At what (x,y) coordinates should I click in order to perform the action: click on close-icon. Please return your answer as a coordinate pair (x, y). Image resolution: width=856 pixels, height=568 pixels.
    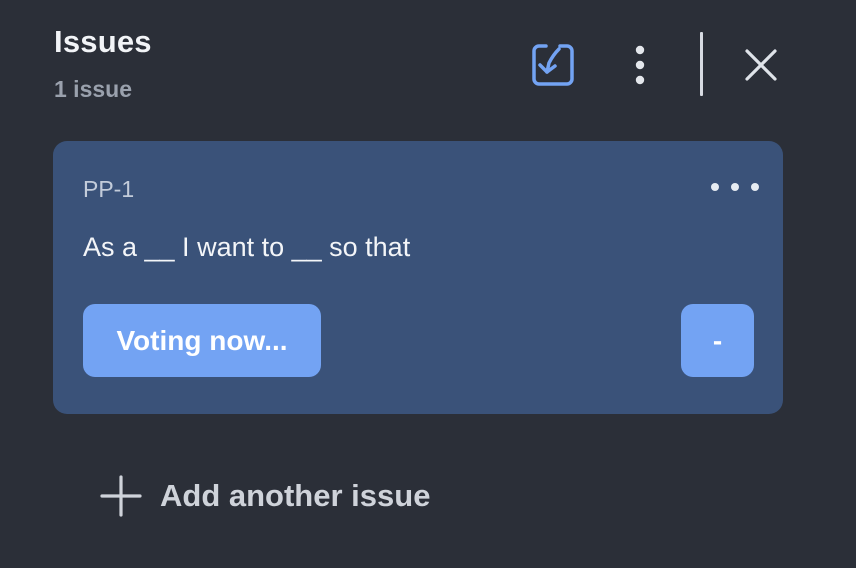
    Looking at the image, I should click on (761, 65).